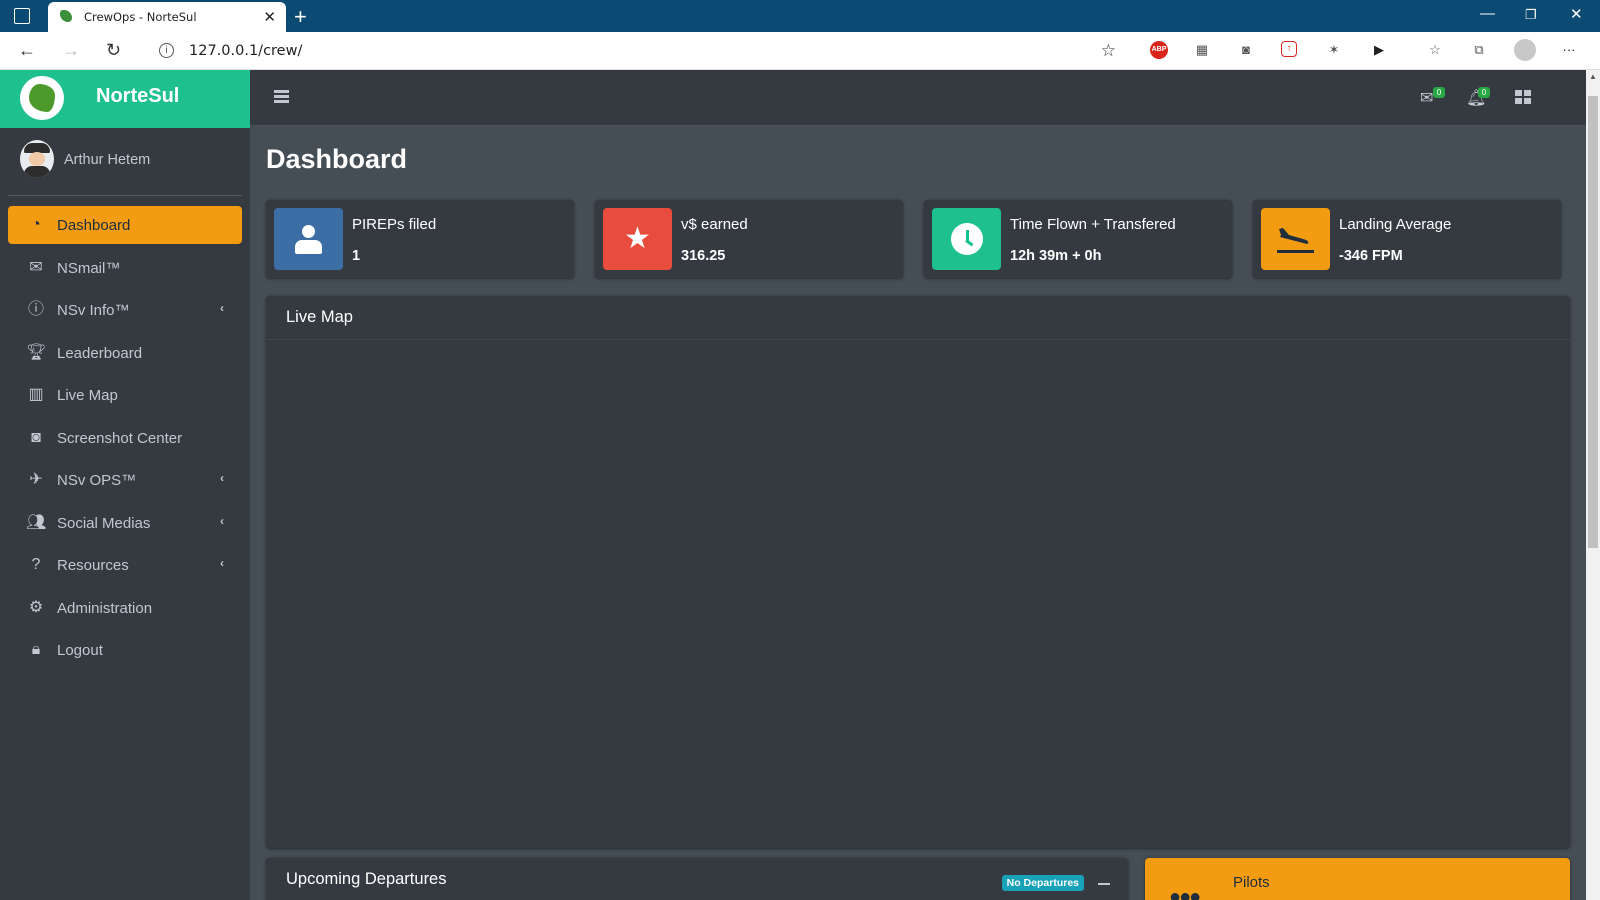 The image size is (1600, 900). I want to click on pin-extension-icon: ✶, so click(1334, 50).